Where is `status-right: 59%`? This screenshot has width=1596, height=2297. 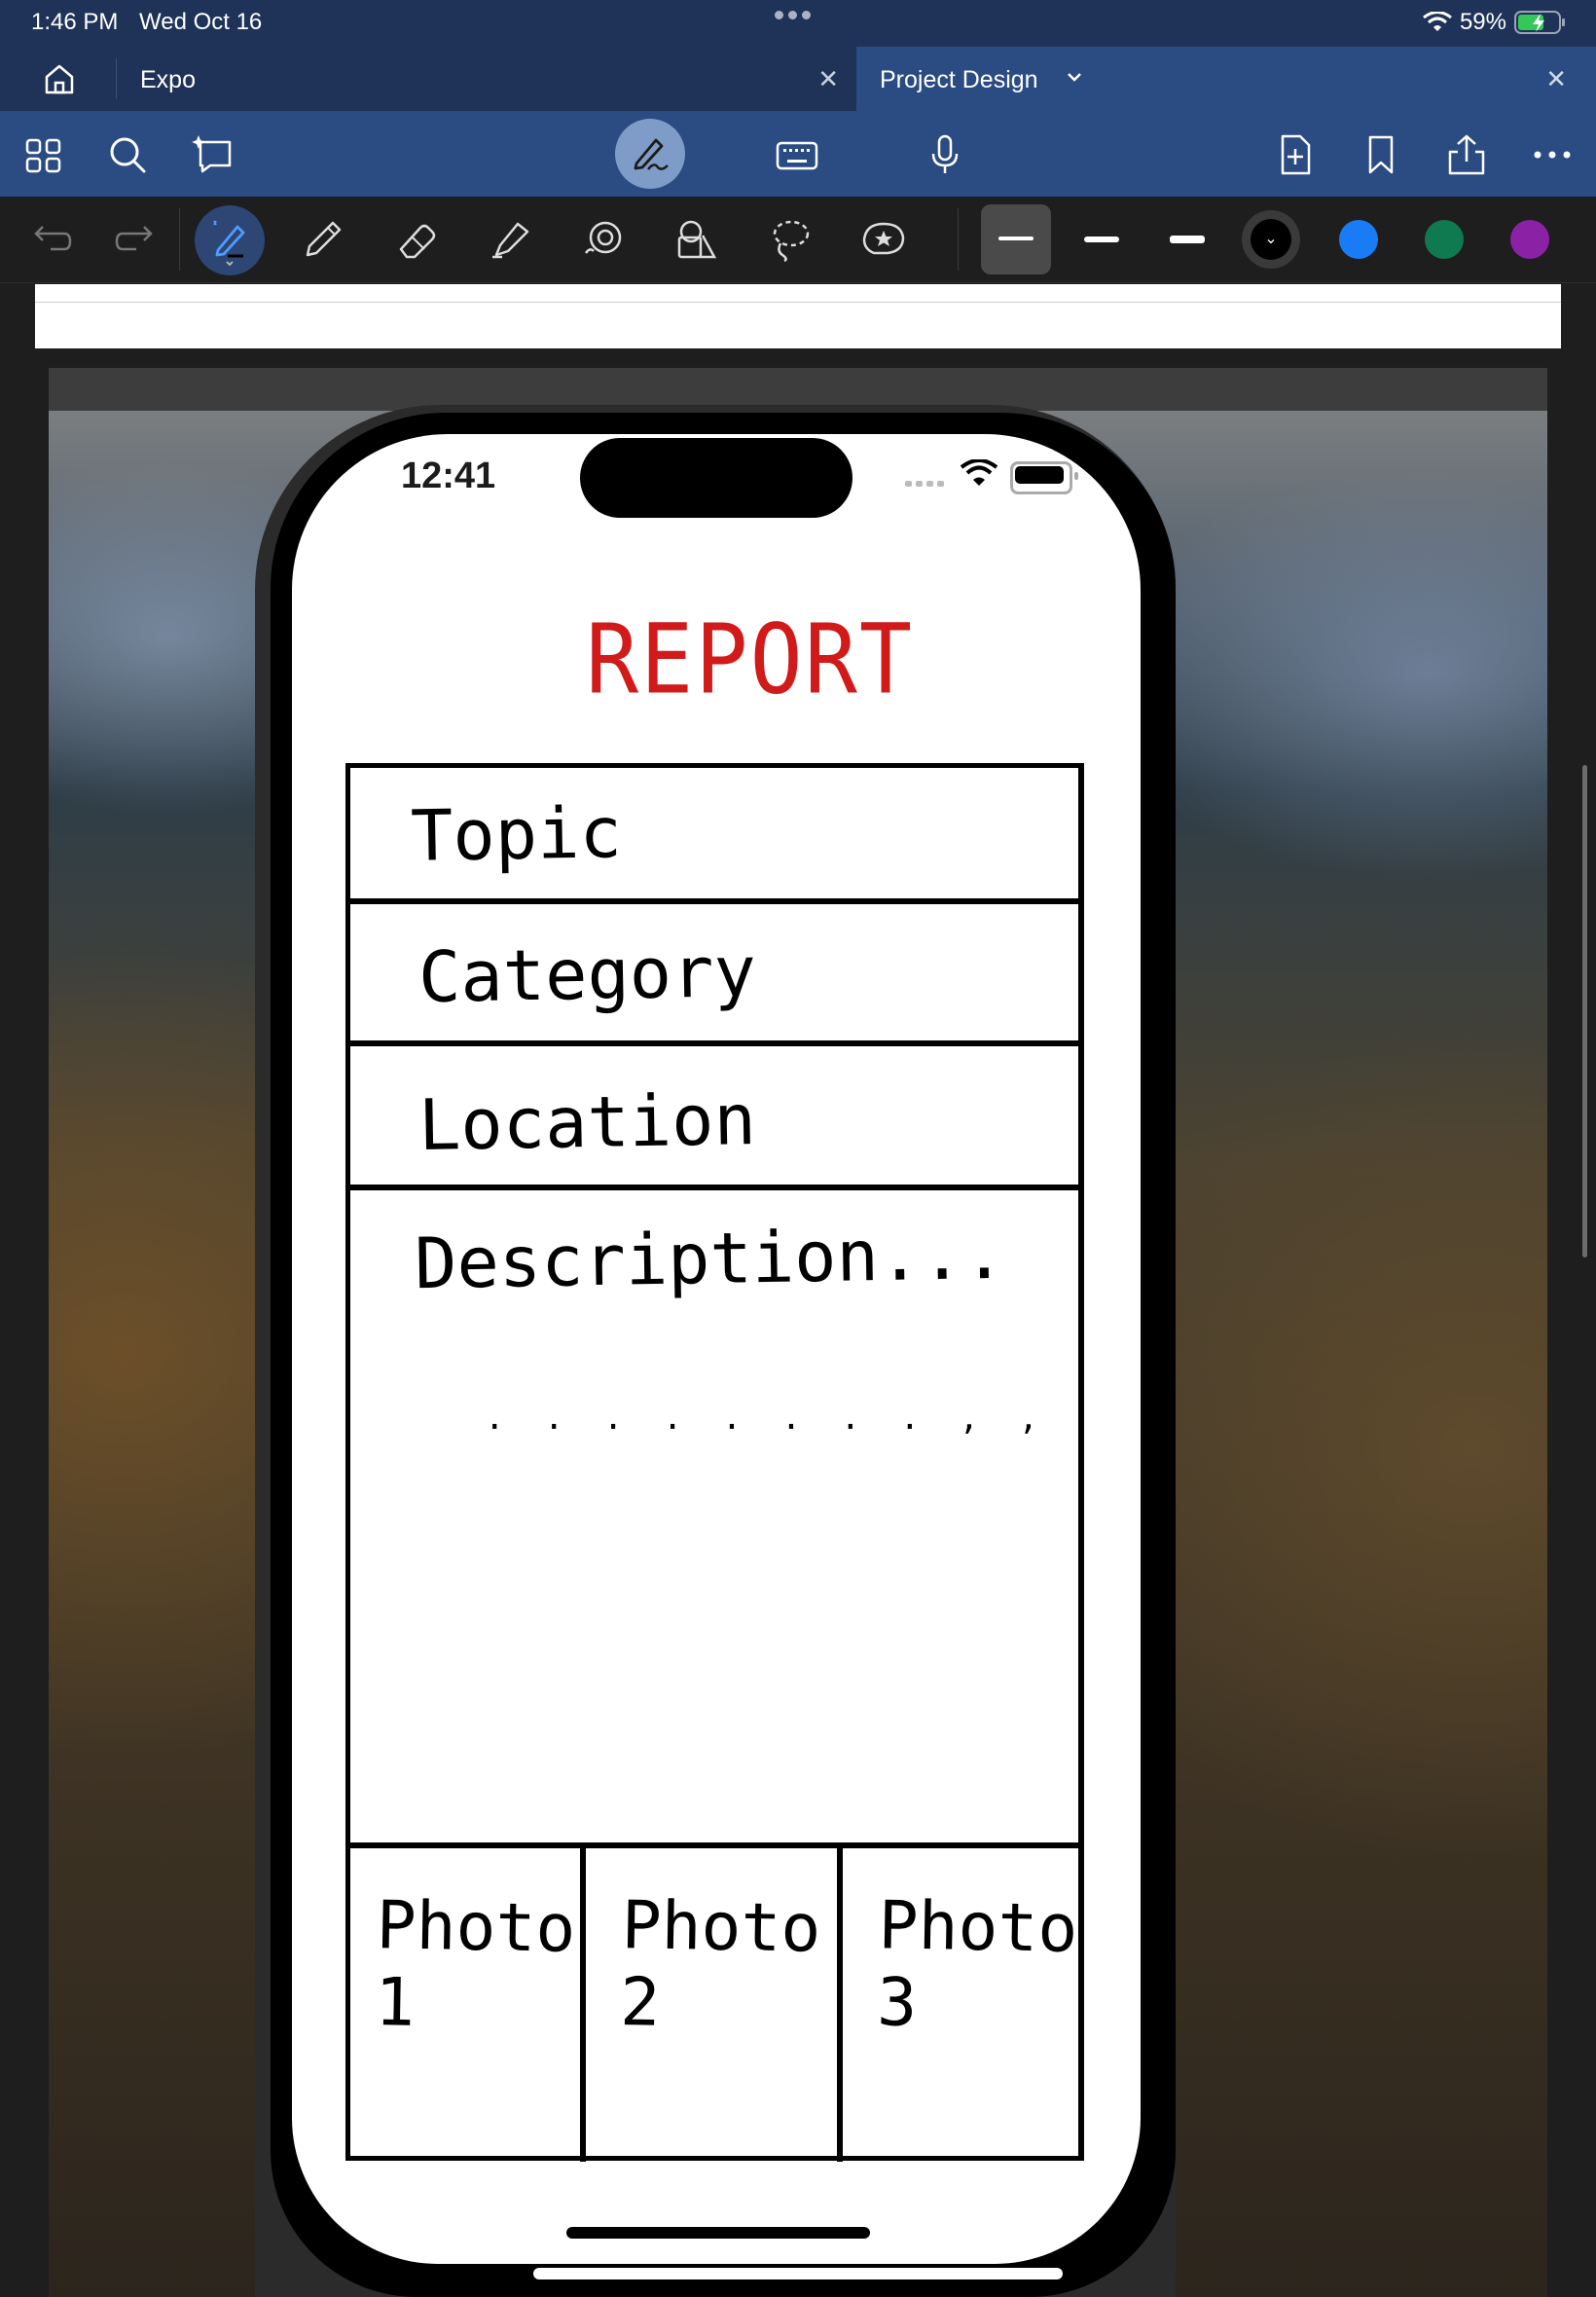 status-right: 59% is located at coordinates (1495, 22).